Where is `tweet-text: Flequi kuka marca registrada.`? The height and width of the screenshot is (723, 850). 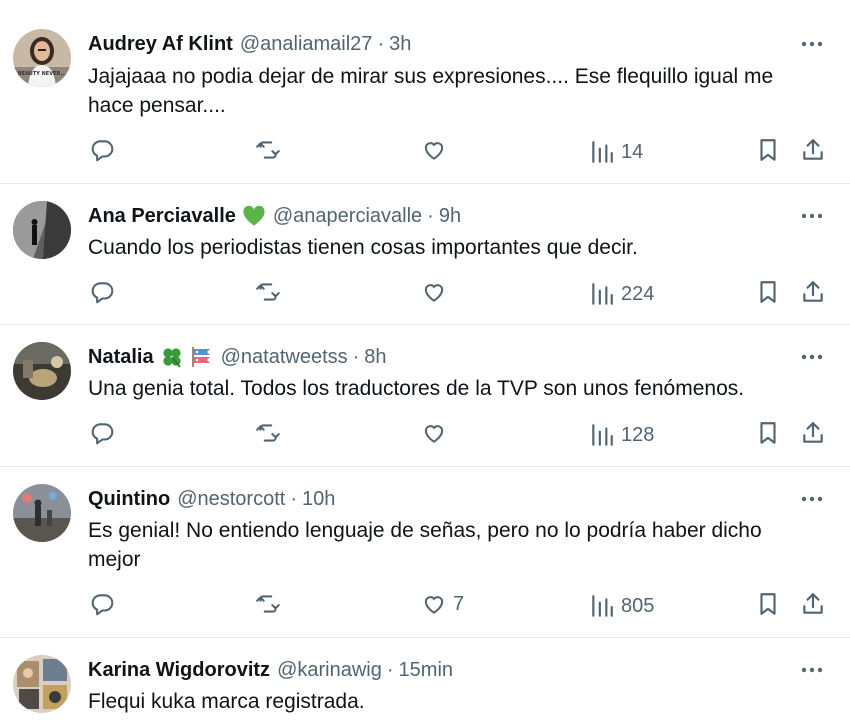
tweet-text: Flequi kuka marca registrada. is located at coordinates (226, 701).